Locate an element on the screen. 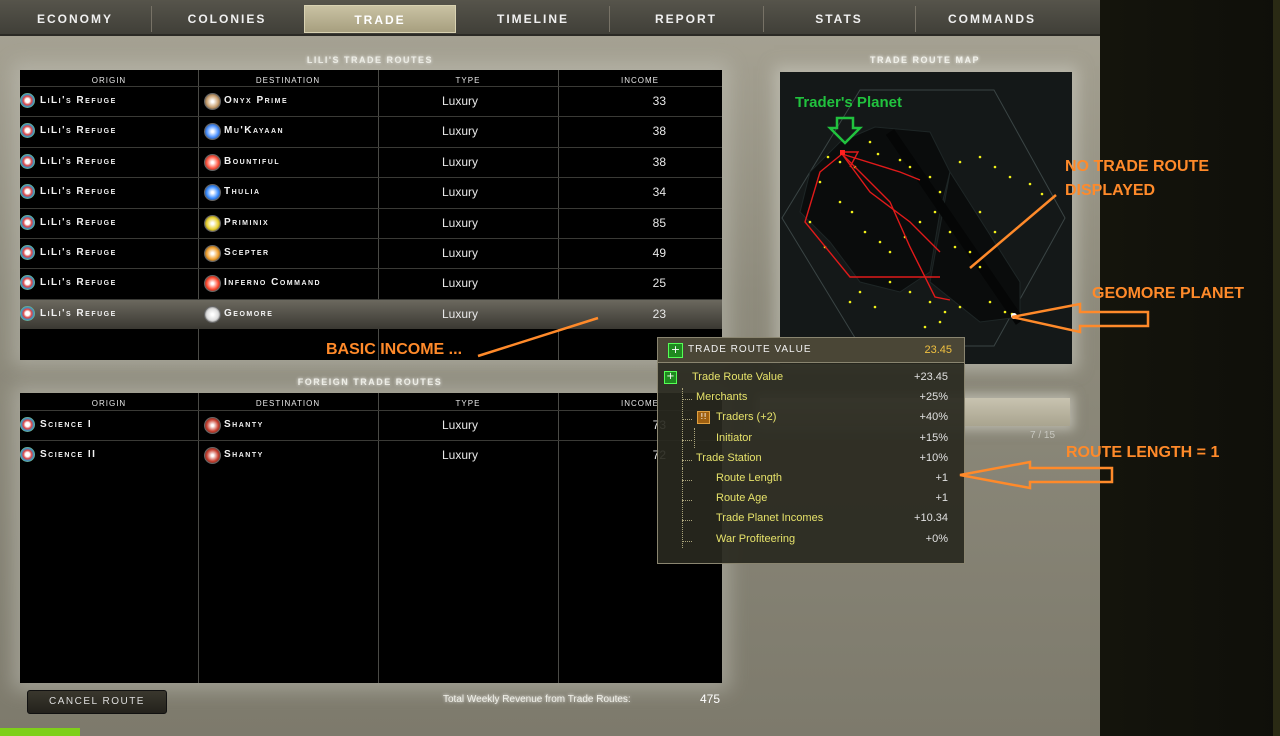  annotation-no-route-line1: NO TRADE ROUTE is located at coordinates (1137, 166).